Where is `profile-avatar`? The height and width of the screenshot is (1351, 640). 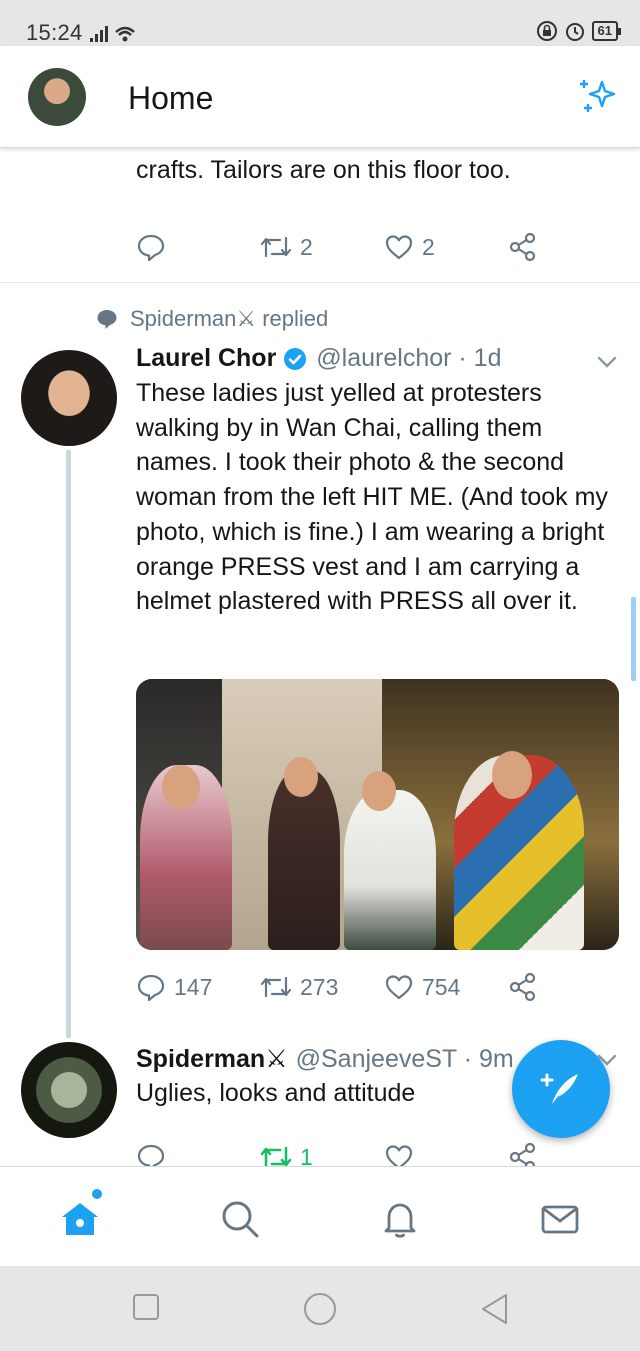 profile-avatar is located at coordinates (57, 97).